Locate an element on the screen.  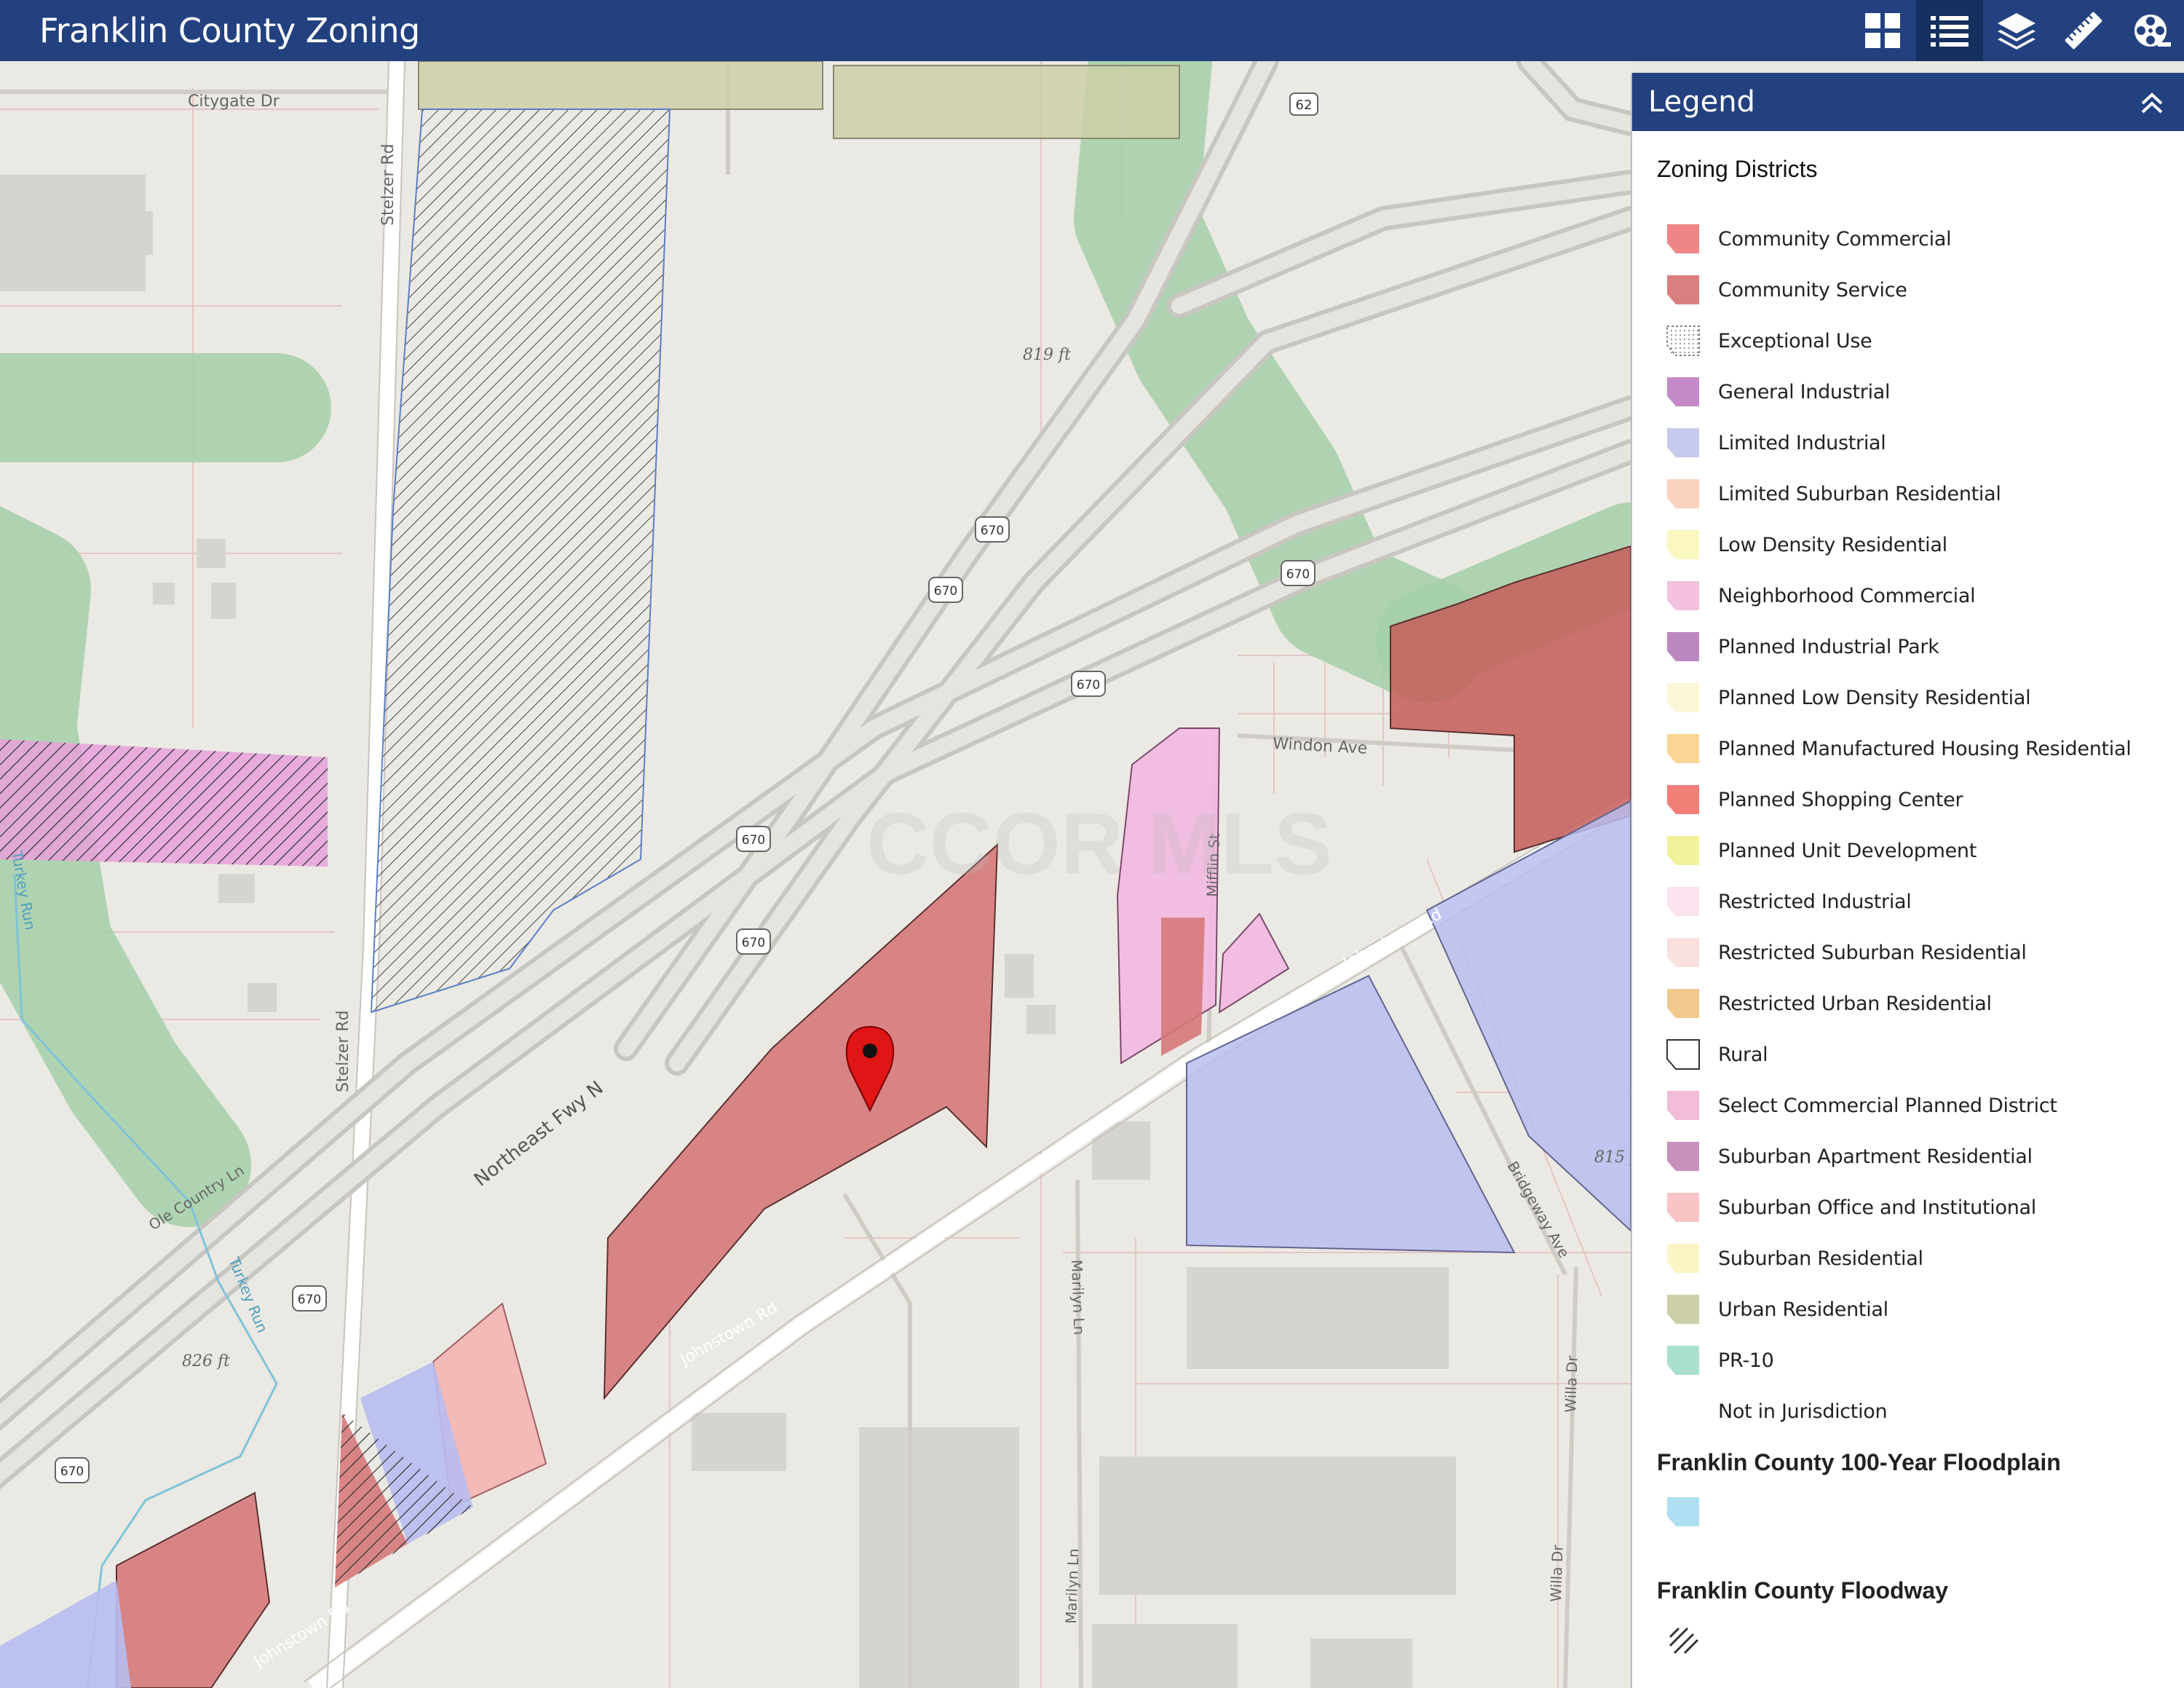
legend-item-label: Planned Shopping Center is located at coordinates (1840, 799).